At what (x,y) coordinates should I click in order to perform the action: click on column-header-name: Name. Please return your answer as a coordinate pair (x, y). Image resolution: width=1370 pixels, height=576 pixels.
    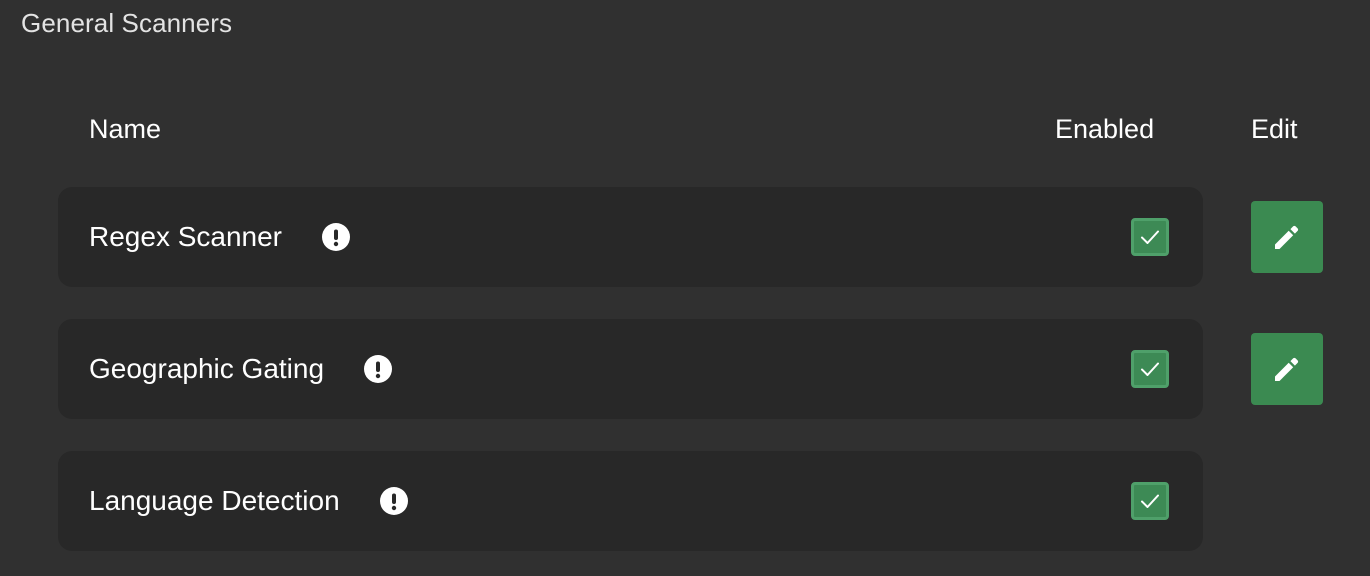
    Looking at the image, I should click on (125, 129).